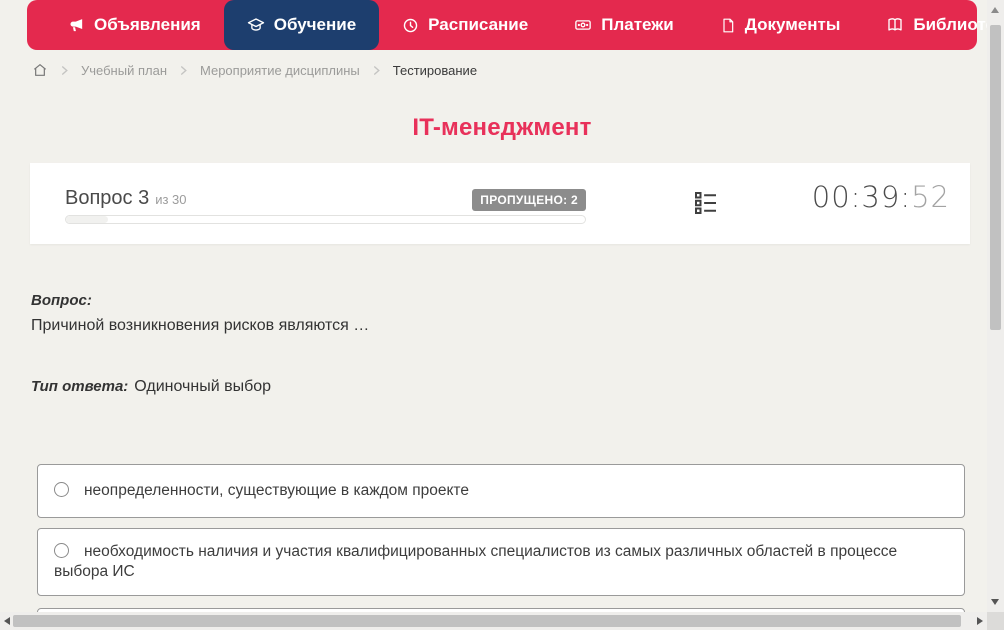 This screenshot has height=630, width=1004. Describe the element at coordinates (147, 24) in the screenshot. I see `nav-item-label: Объявления` at that location.